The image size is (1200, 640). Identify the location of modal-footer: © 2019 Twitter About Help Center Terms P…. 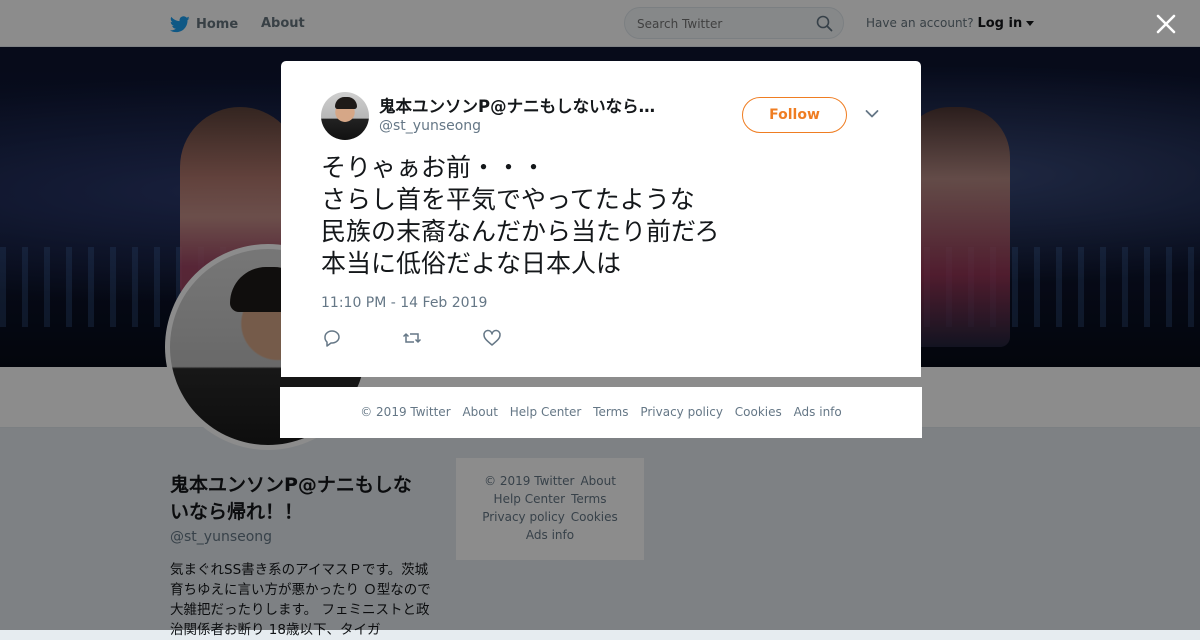
(601, 412).